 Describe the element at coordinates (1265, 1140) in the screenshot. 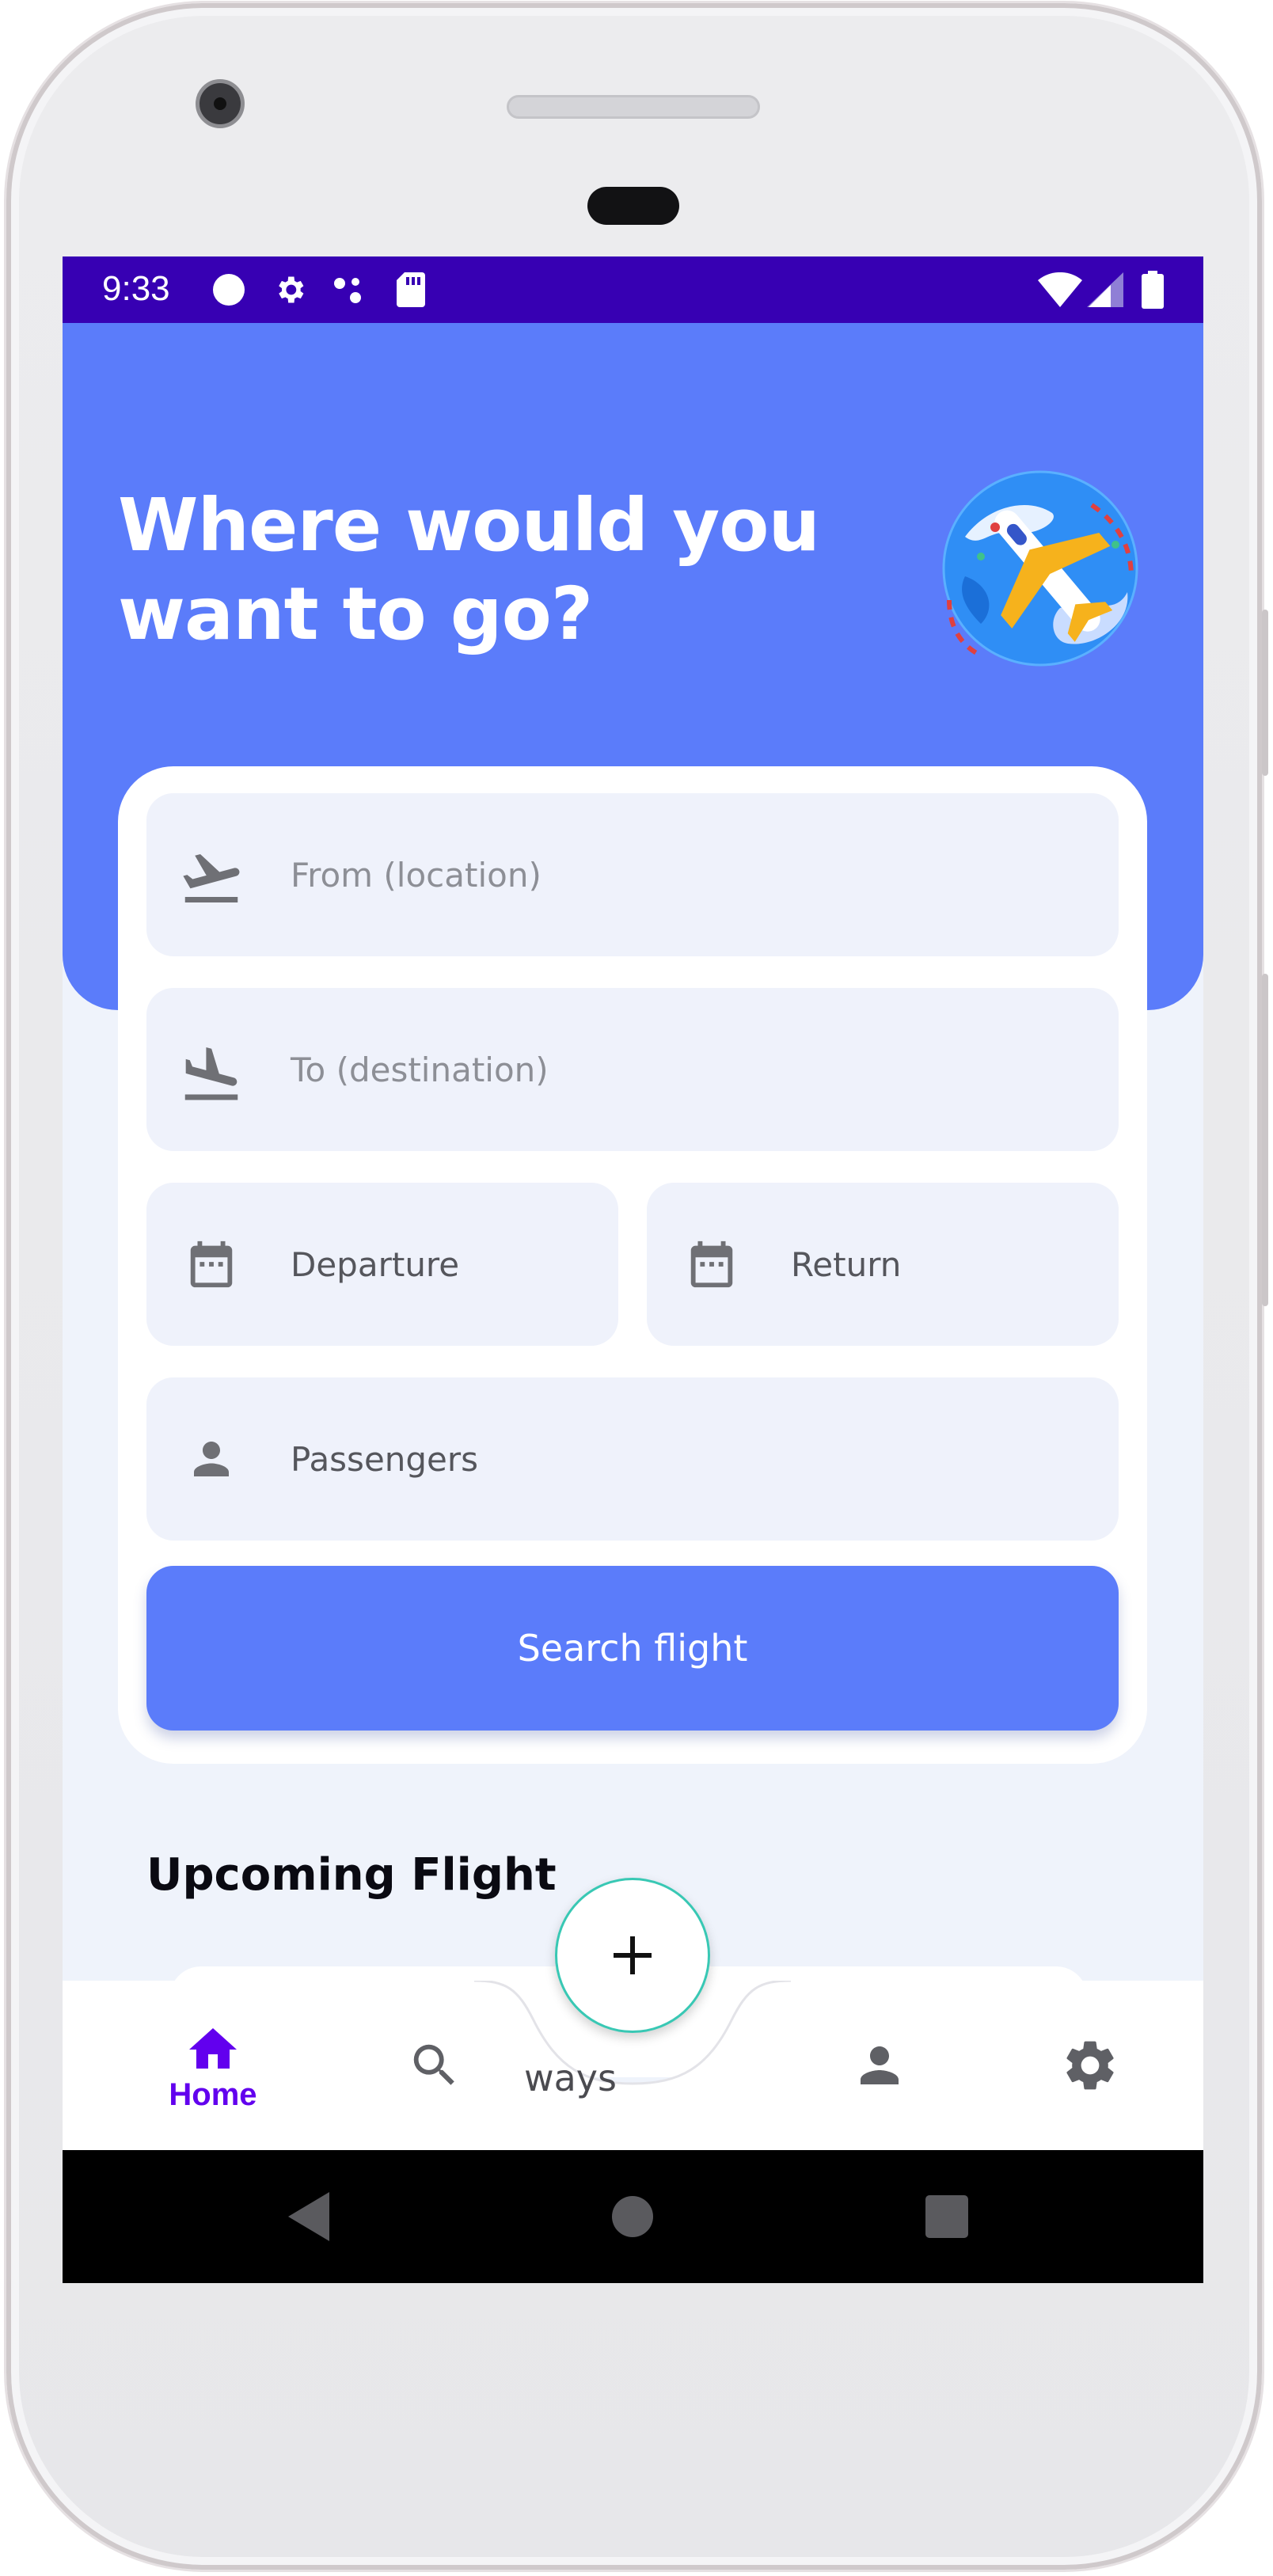

I see `power-button` at that location.